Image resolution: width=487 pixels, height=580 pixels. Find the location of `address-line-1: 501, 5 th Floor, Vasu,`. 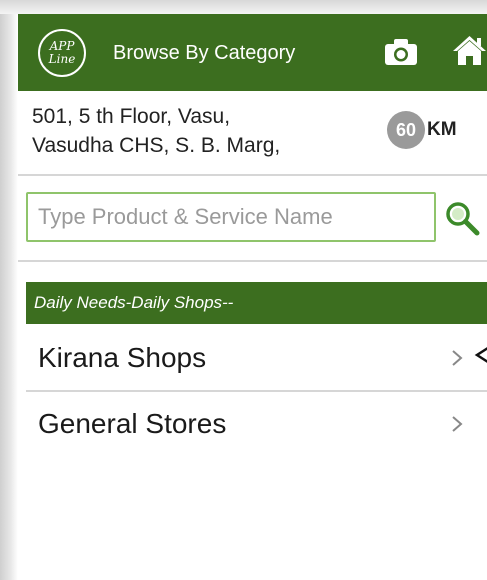

address-line-1: 501, 5 th Floor, Vasu, is located at coordinates (131, 116).